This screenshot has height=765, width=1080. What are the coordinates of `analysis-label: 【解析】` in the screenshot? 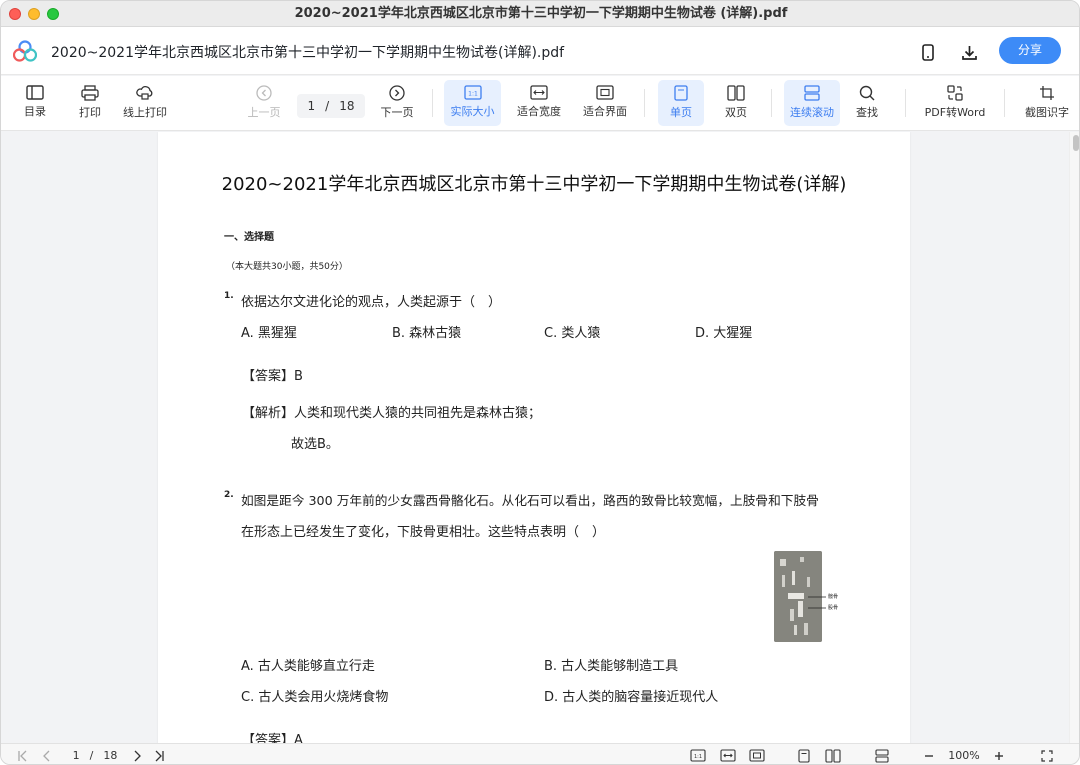 It's located at (268, 413).